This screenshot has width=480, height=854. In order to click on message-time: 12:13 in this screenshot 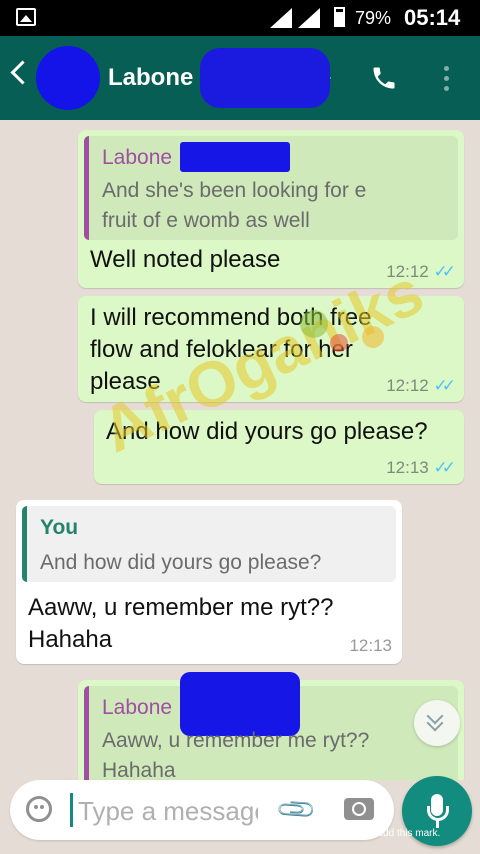, I will do `click(370, 645)`.